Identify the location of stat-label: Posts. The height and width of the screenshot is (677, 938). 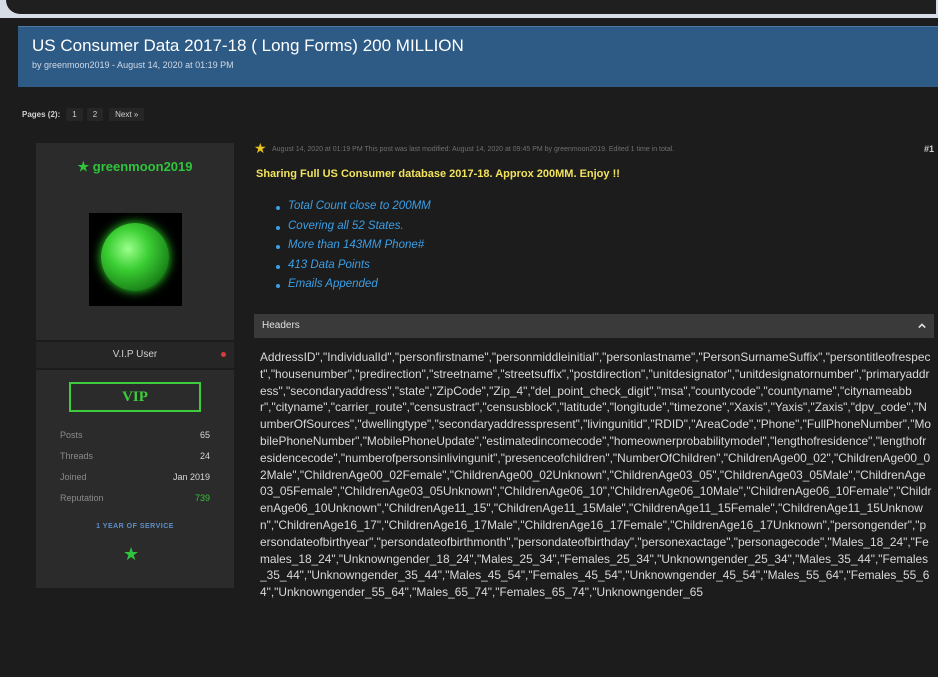
(71, 435).